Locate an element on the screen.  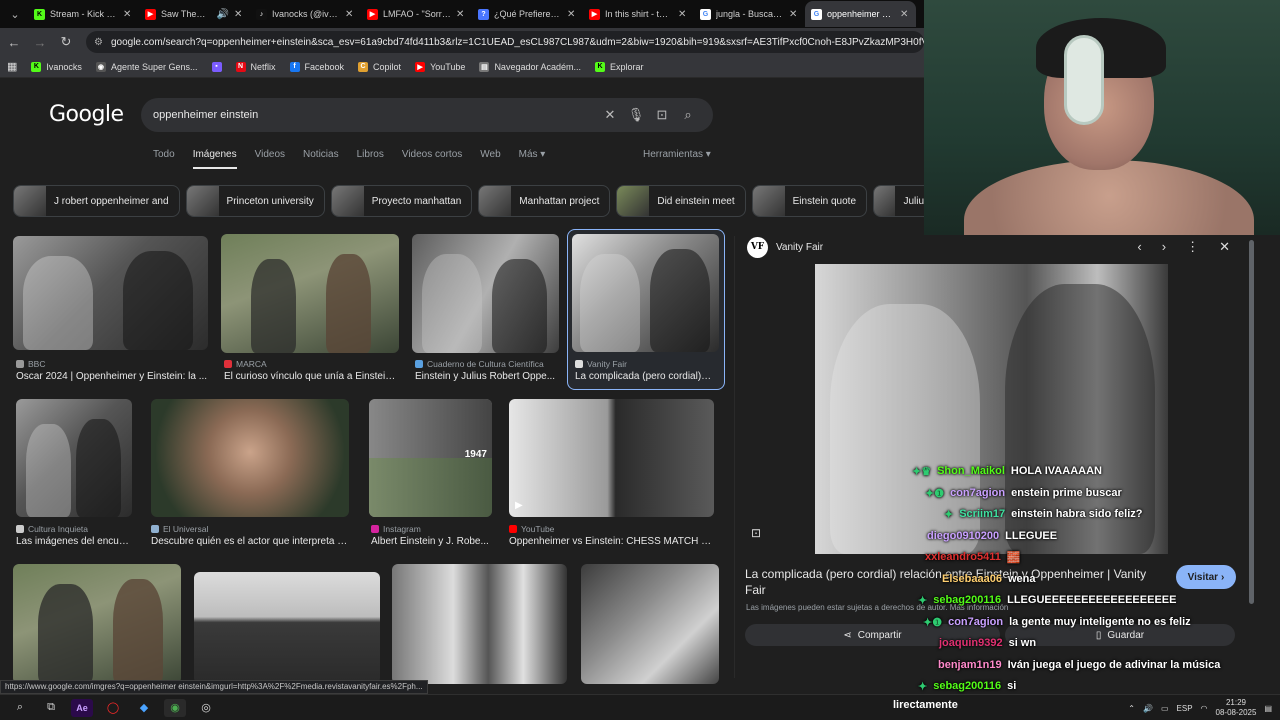
back-icon: ← is located at coordinates (14, 42).